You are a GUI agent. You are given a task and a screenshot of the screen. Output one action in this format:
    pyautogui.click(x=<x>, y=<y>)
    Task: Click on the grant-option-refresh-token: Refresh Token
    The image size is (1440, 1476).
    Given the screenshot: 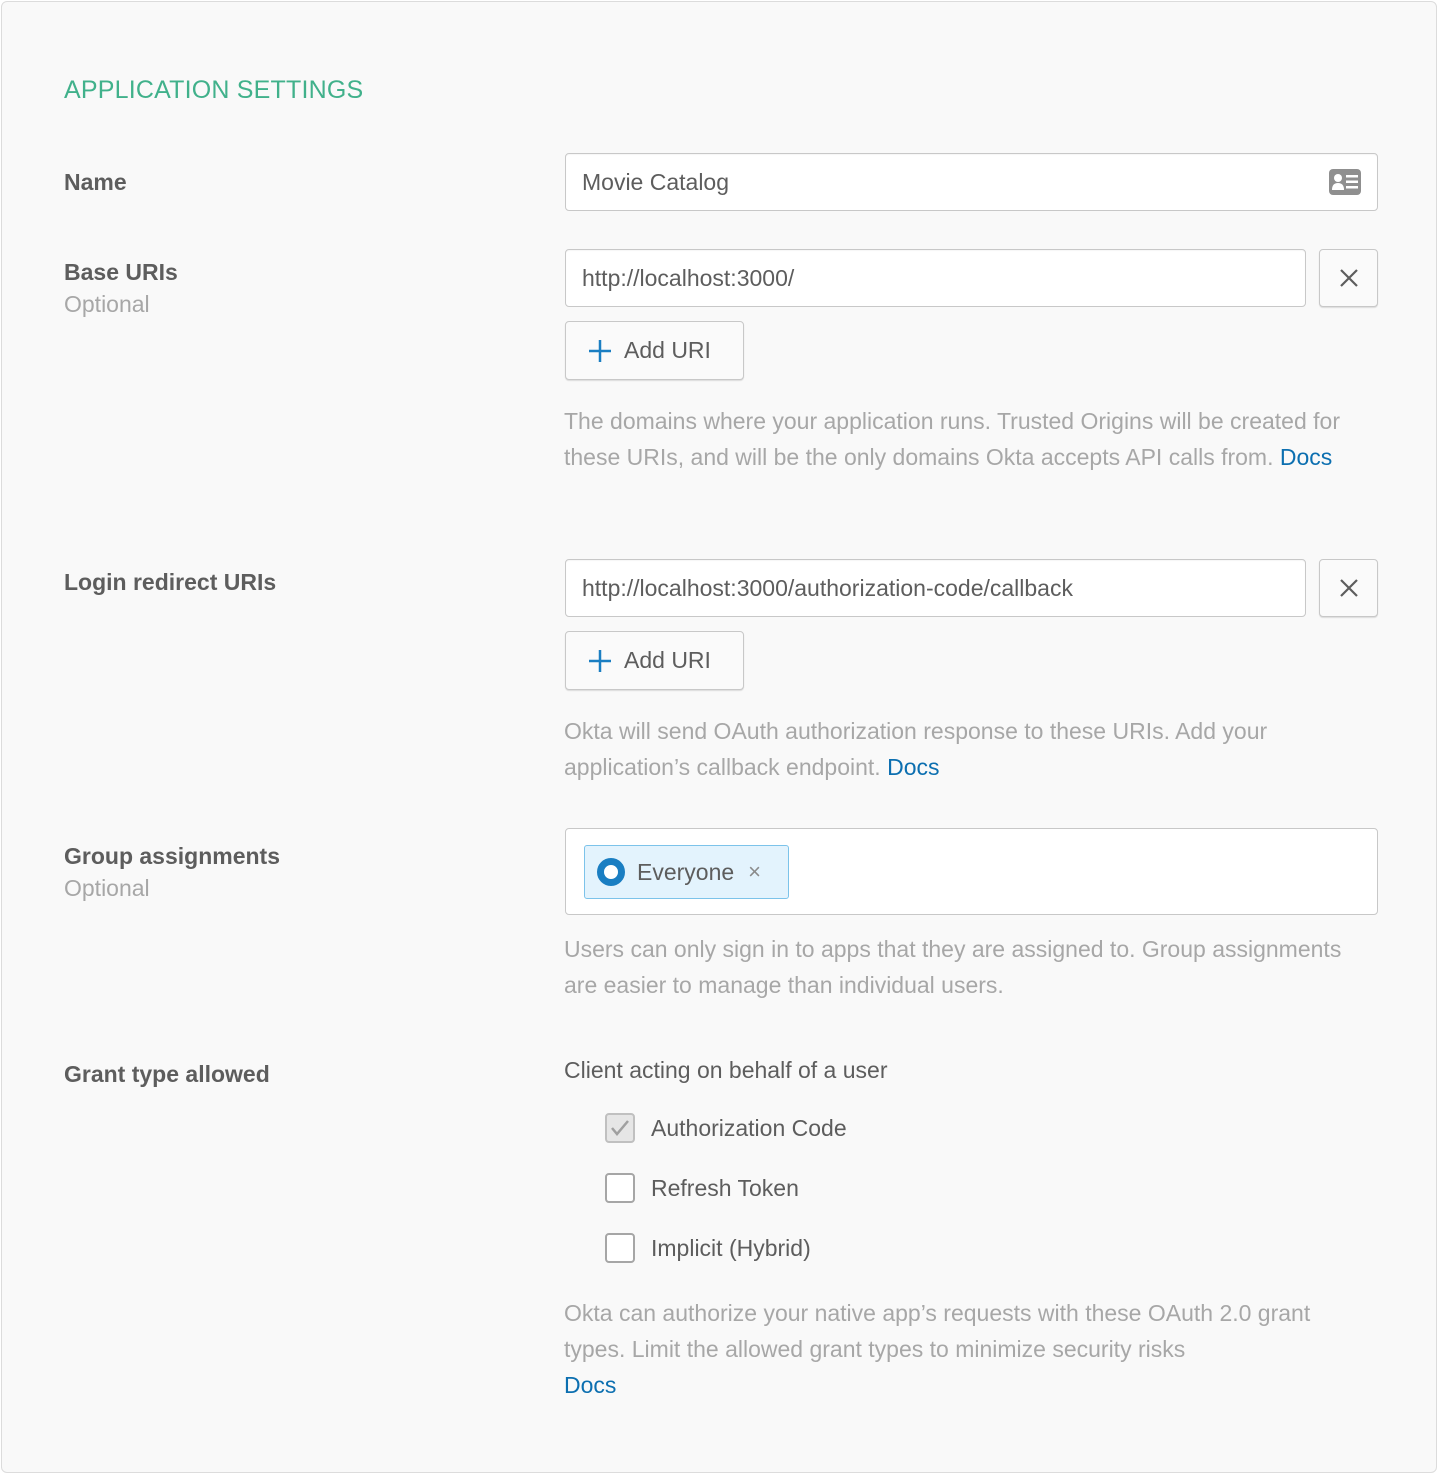 What is the action you would take?
    pyautogui.click(x=702, y=1188)
    